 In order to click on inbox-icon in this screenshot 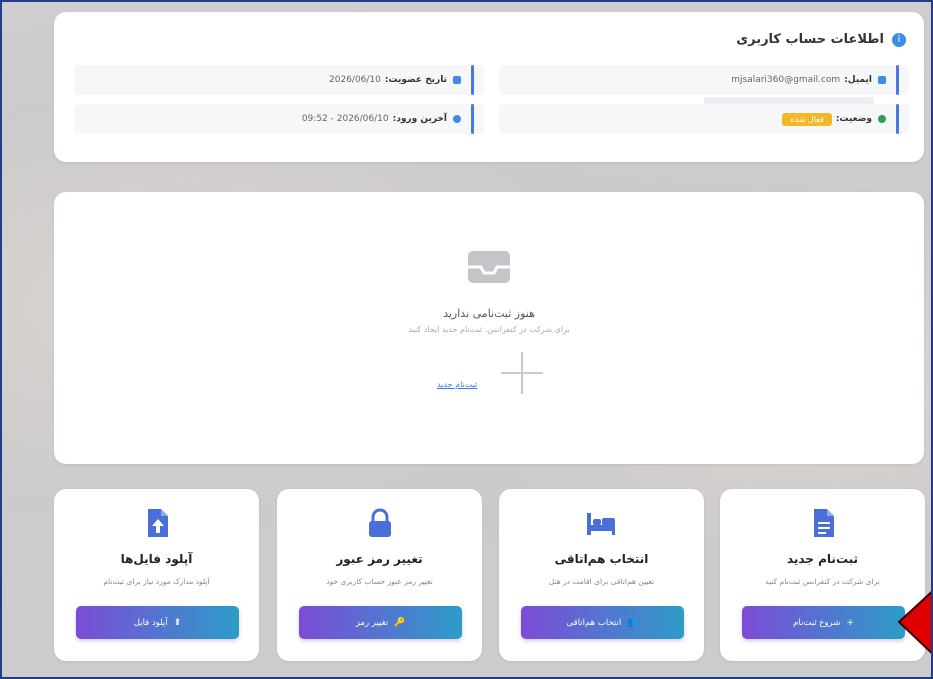, I will do `click(489, 267)`.